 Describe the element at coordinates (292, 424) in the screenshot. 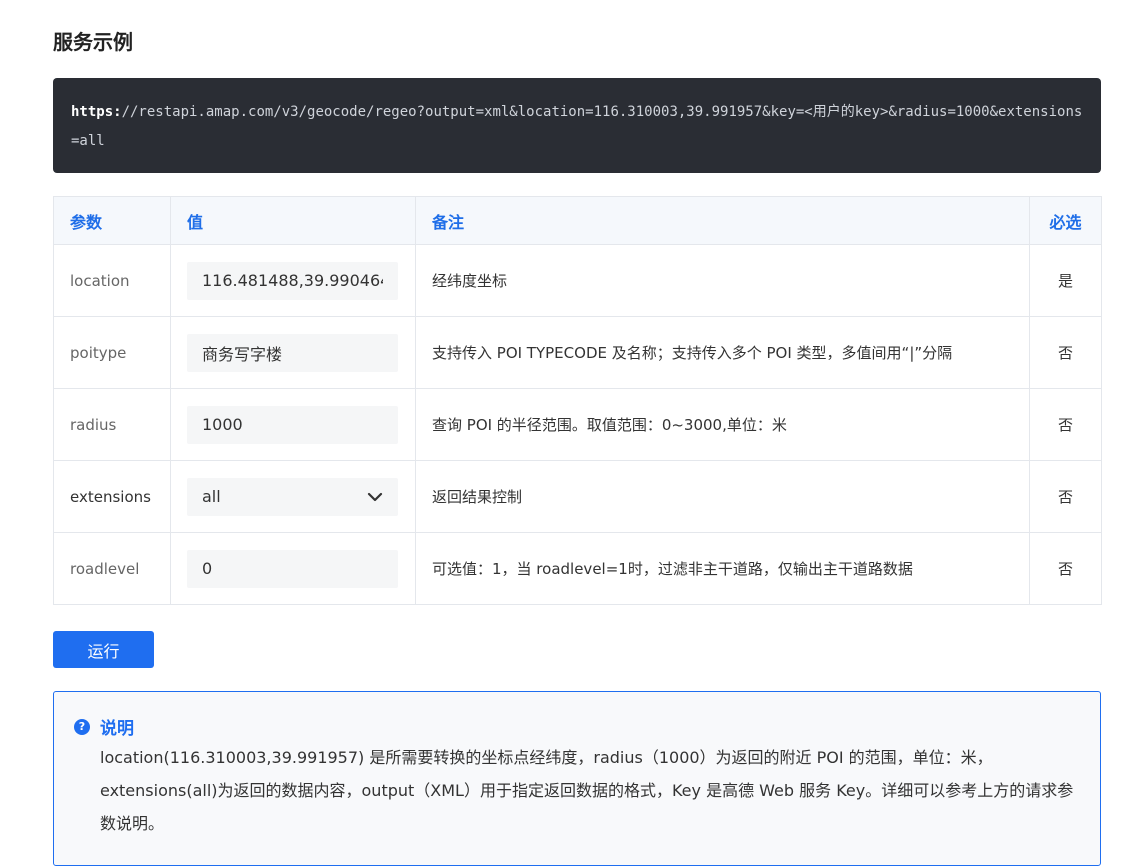

I see `radius-input` at that location.